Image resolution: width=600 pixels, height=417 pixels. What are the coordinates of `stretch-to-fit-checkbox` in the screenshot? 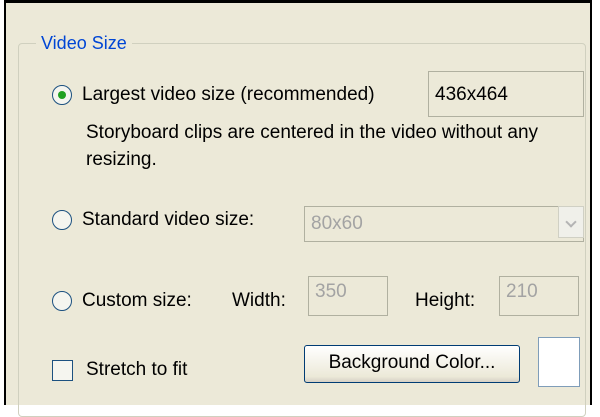 It's located at (62, 370).